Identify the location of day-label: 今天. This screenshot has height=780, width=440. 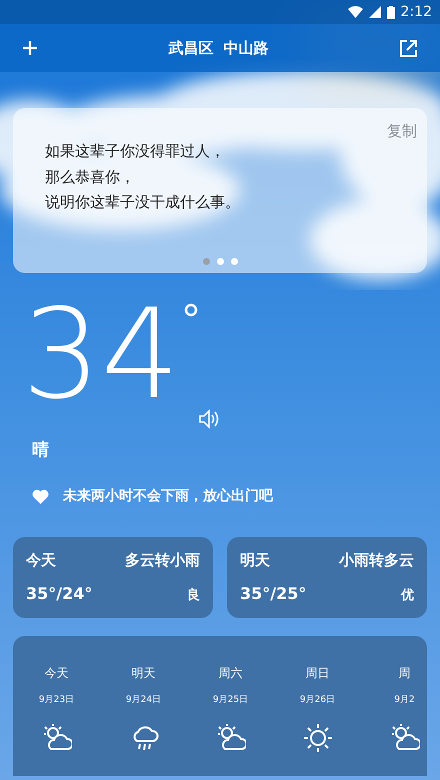
(41, 560).